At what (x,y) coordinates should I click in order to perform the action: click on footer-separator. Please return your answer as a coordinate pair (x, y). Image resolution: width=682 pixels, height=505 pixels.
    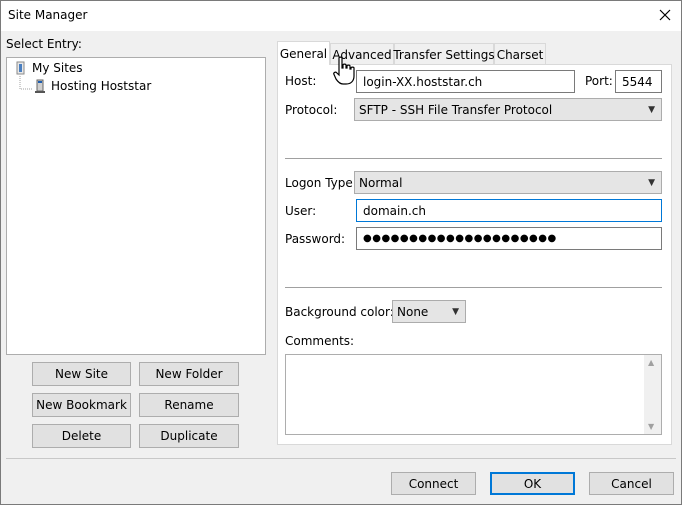
    Looking at the image, I should click on (341, 458).